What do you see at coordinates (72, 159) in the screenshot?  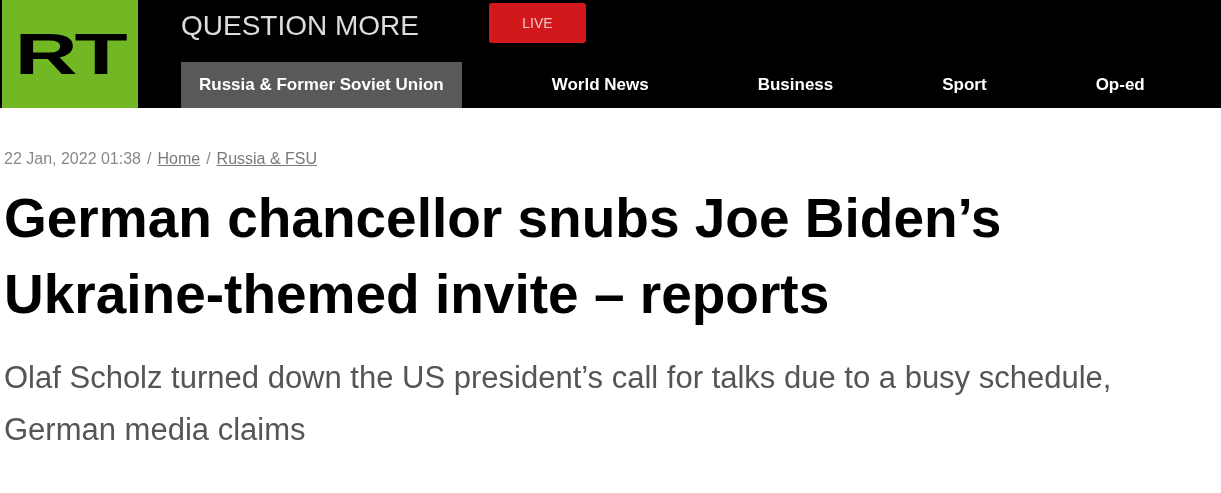 I see `publish-date: 22 Jan, 2022 01:38` at bounding box center [72, 159].